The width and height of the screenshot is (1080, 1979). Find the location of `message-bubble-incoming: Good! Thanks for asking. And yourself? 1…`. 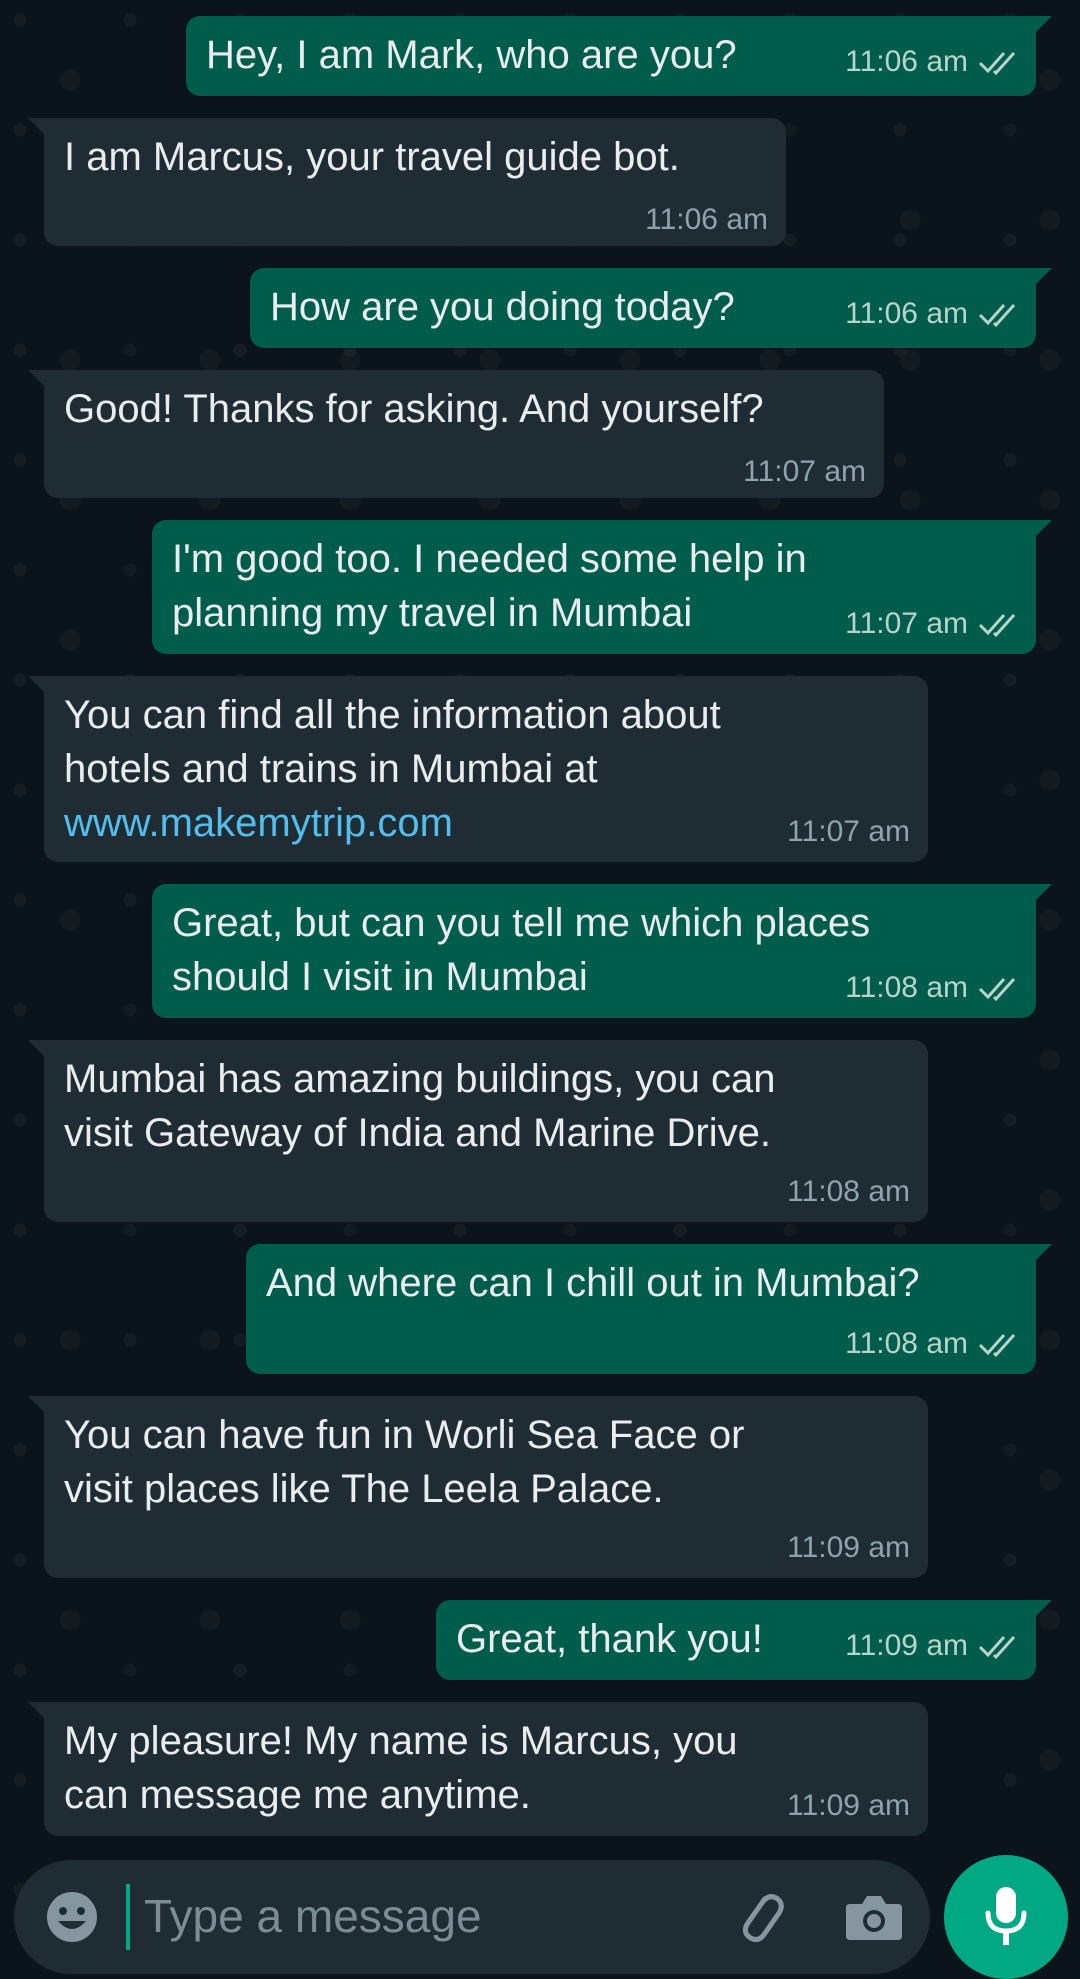

message-bubble-incoming: Good! Thanks for asking. And yourself? 1… is located at coordinates (456, 434).